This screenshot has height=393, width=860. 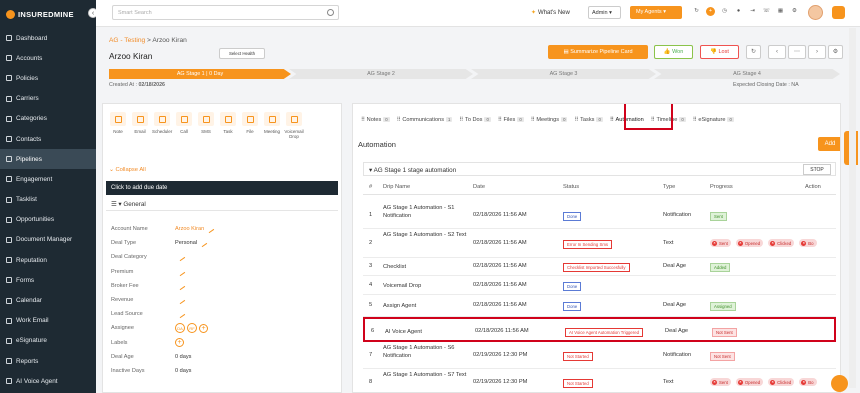 What do you see at coordinates (373, 331) in the screenshot?
I see `row-number: 6` at bounding box center [373, 331].